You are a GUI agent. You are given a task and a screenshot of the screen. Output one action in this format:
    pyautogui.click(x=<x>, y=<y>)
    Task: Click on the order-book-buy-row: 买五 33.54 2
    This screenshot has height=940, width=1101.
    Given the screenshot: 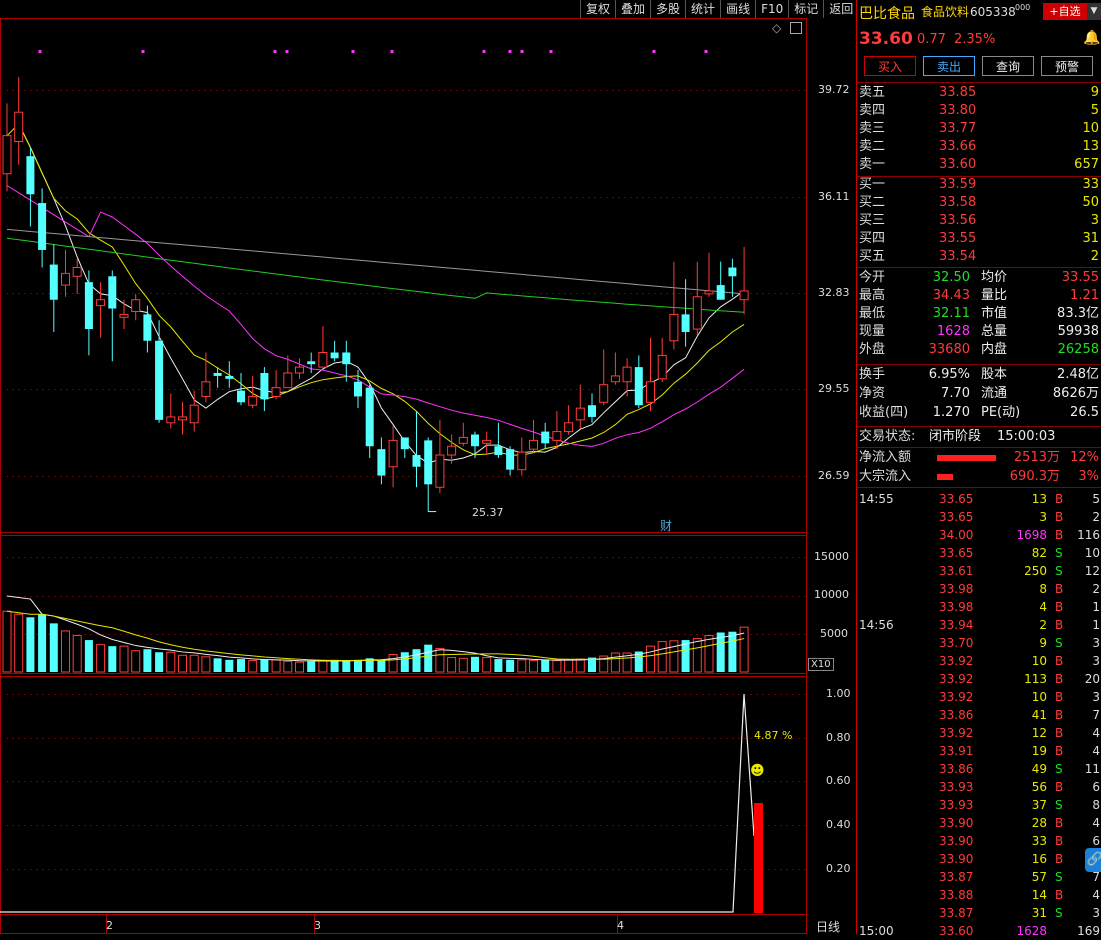 What is the action you would take?
    pyautogui.click(x=979, y=257)
    